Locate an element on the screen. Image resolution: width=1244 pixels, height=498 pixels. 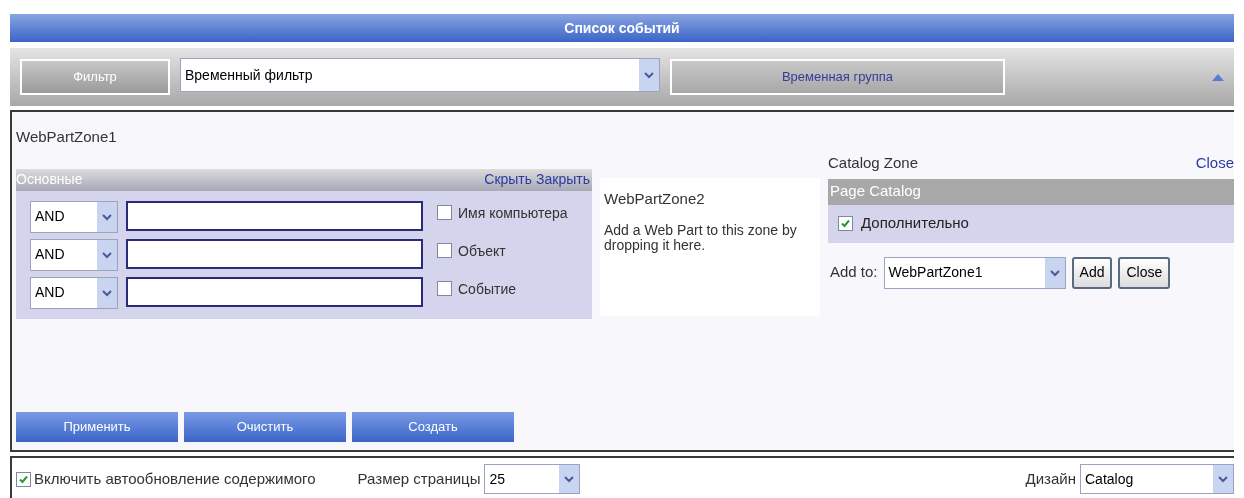
collapse-arrow-icon is located at coordinates (1218, 77).